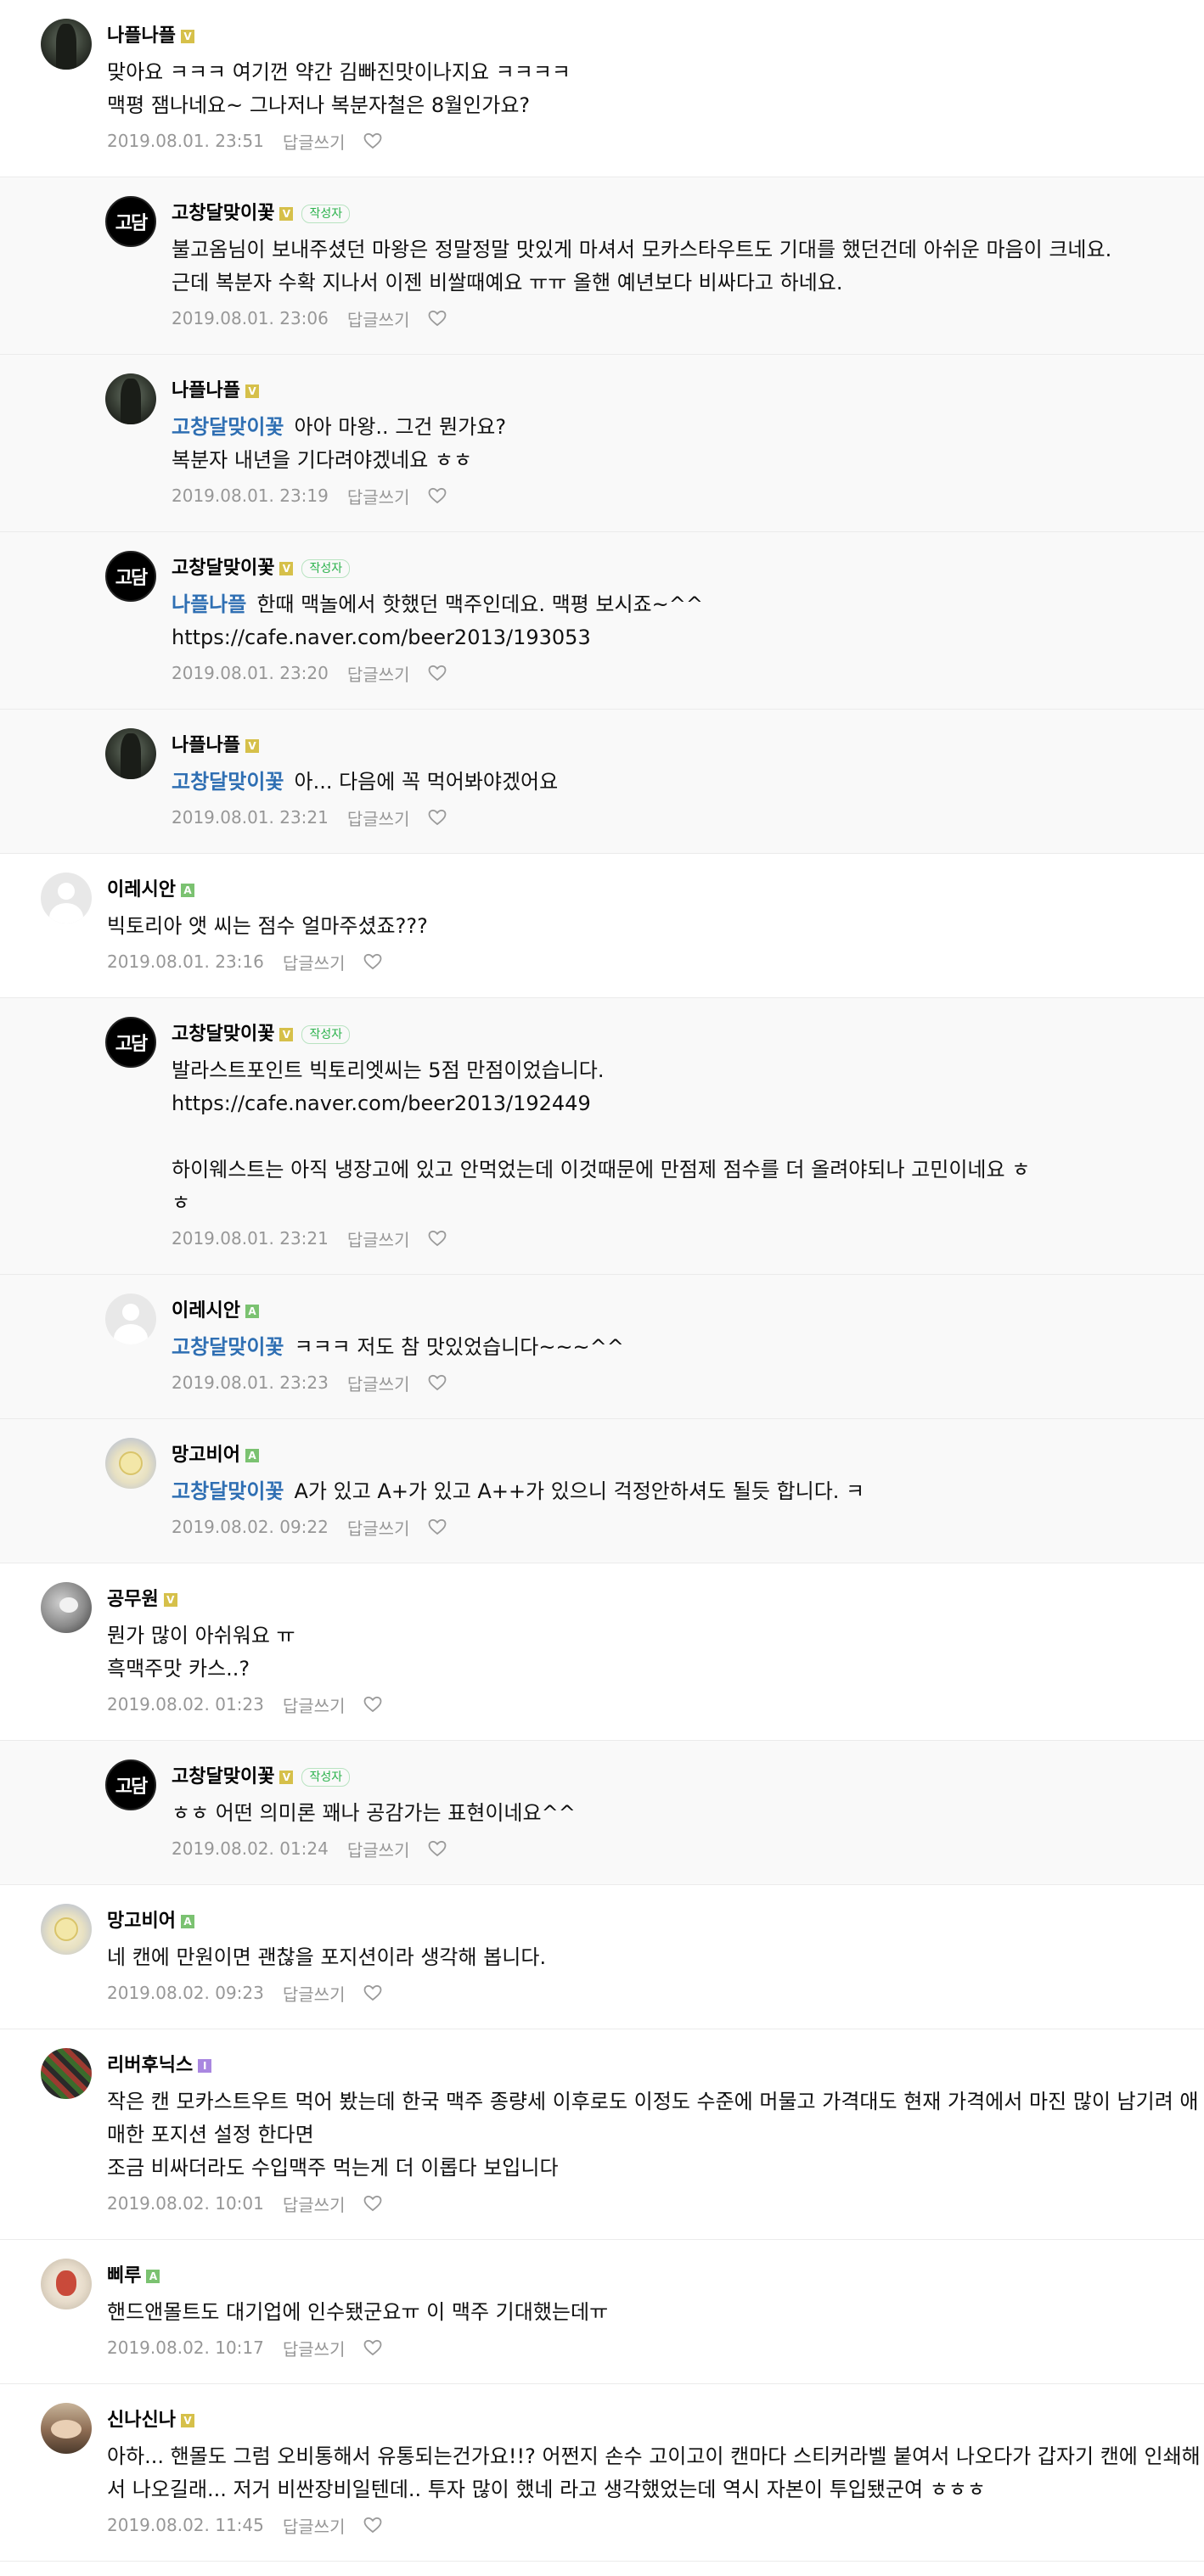 This screenshot has width=1204, height=2576. What do you see at coordinates (655, 2168) in the screenshot?
I see `comment-line: 조금 비싸더라도 수입맥주 먹는게 더 이롭다 보입니다` at bounding box center [655, 2168].